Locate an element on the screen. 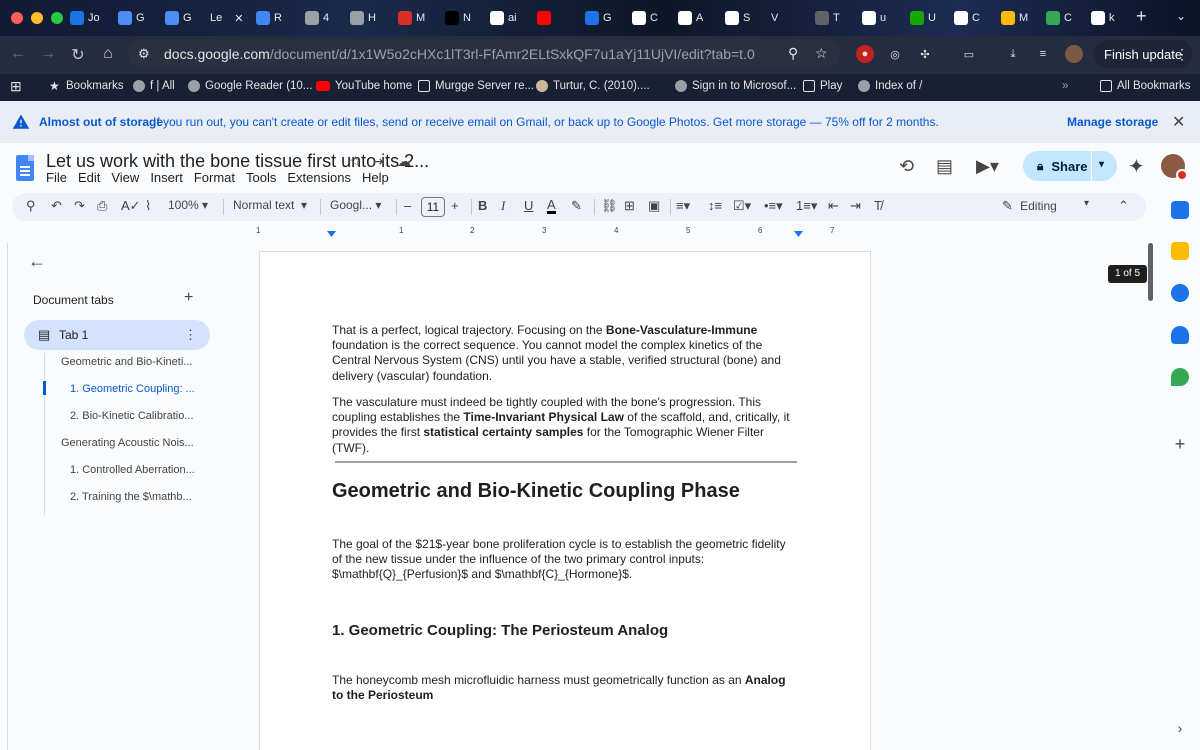  cast-icon: ▭ is located at coordinates (969, 54).